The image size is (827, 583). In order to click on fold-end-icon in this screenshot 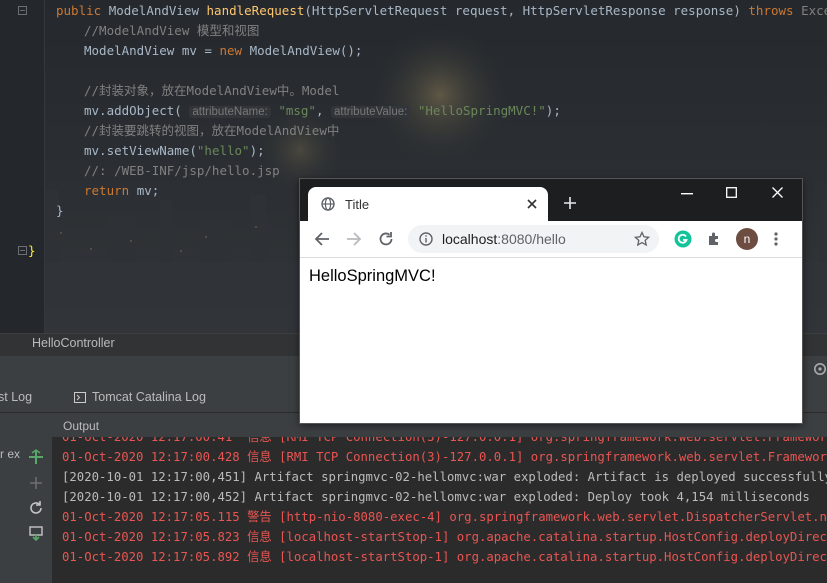, I will do `click(22, 250)`.